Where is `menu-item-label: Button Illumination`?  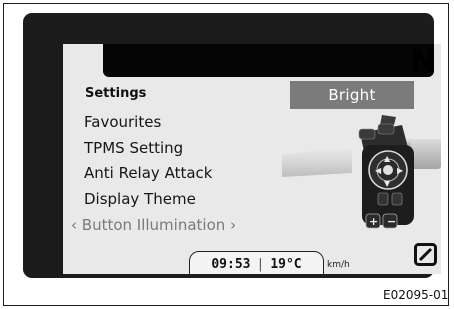
menu-item-label: Button Illumination is located at coordinates (153, 225).